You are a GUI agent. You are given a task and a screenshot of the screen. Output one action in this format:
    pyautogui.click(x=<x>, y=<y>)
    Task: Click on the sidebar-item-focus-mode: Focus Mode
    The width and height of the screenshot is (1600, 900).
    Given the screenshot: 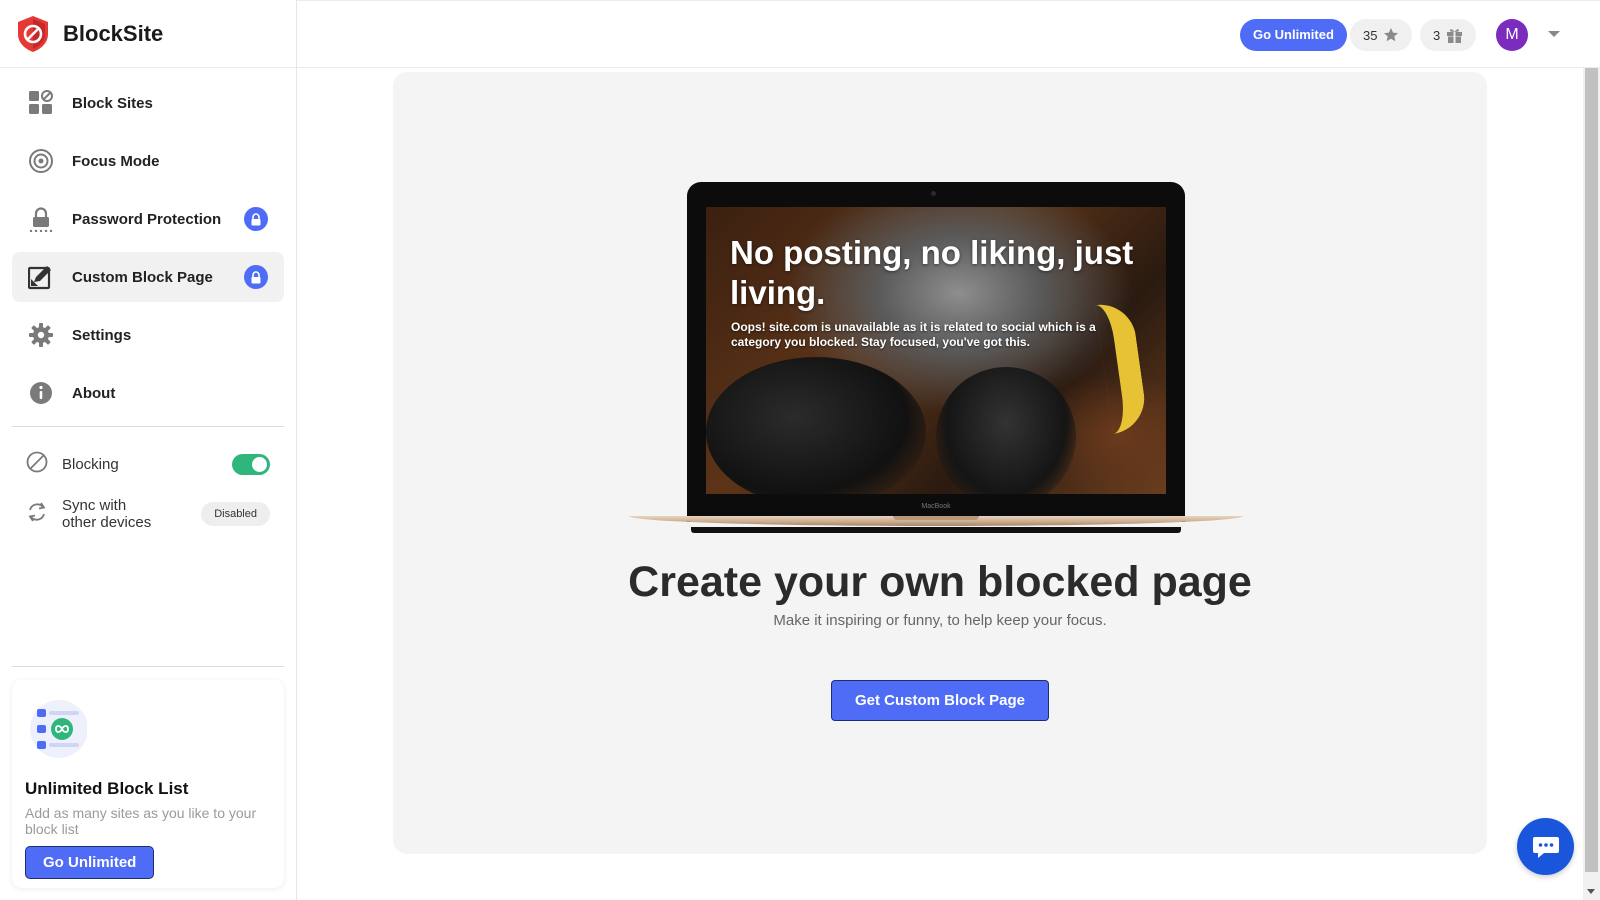 What is the action you would take?
    pyautogui.click(x=148, y=161)
    